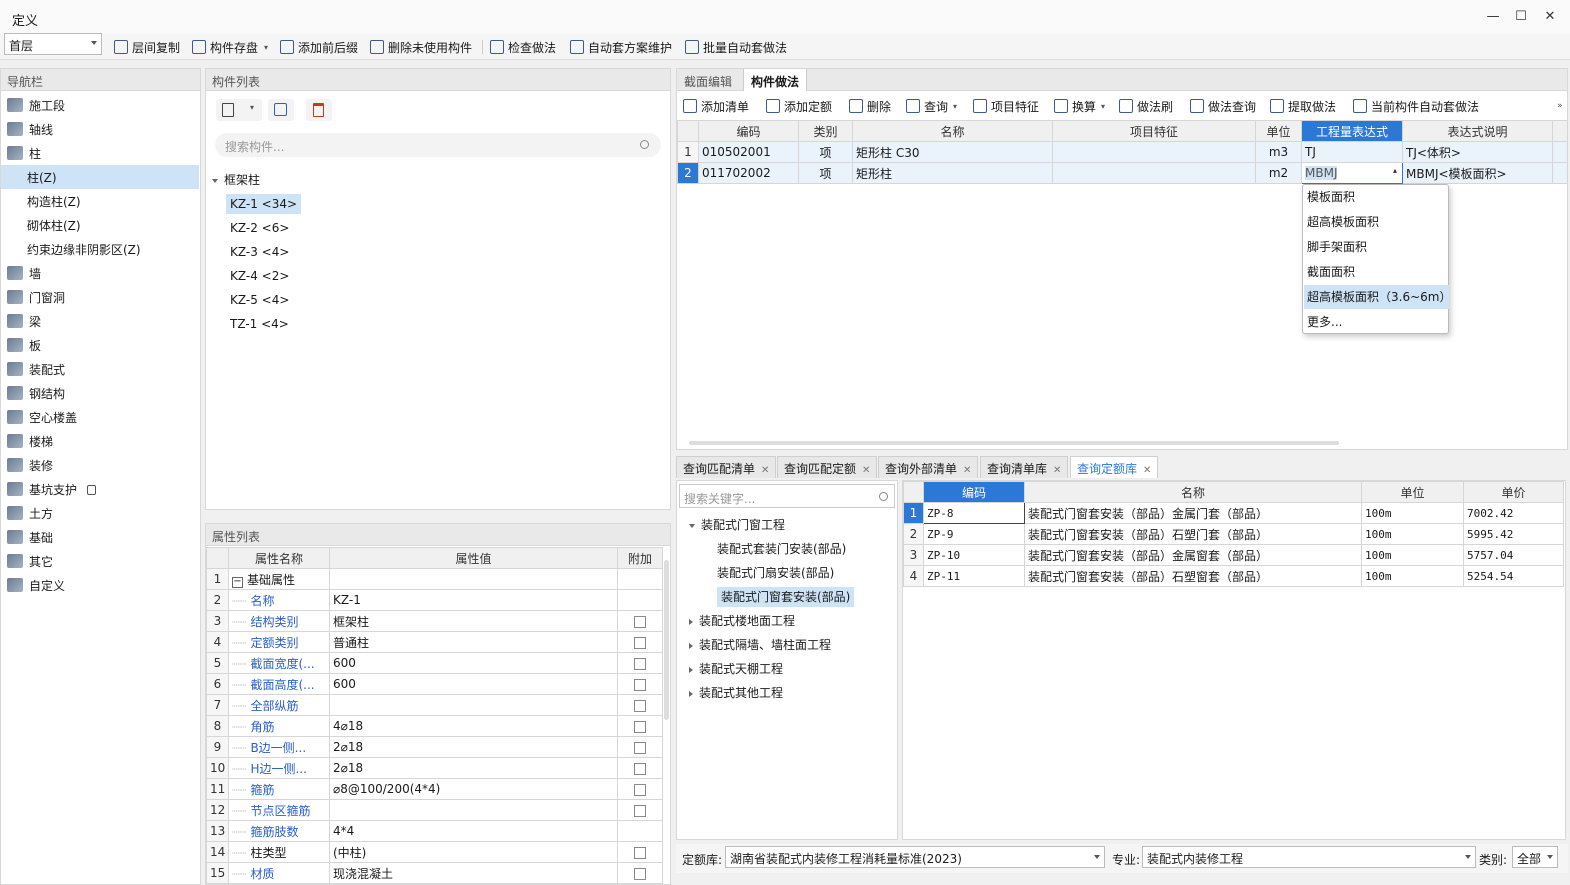  I want to click on sidebar-item: 其它, so click(100, 561).